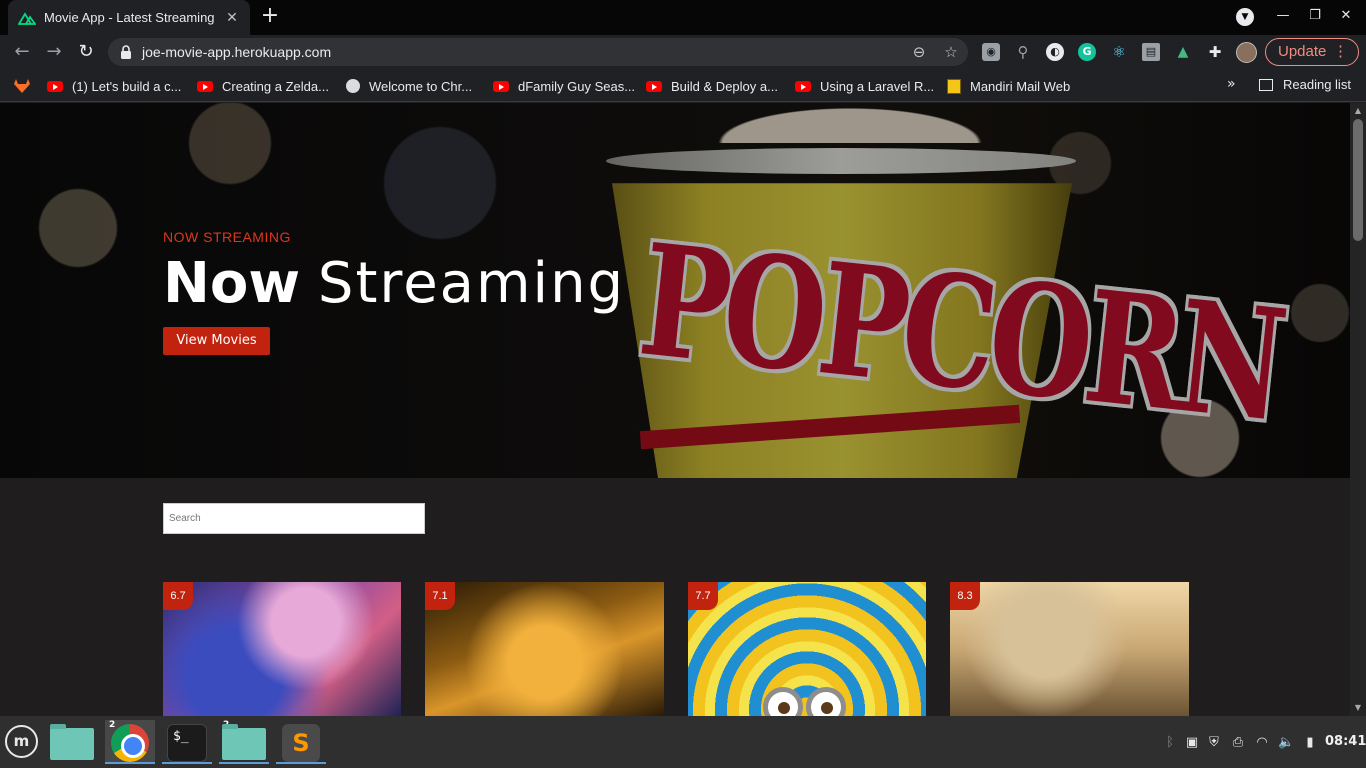  I want to click on printer-icon: ⎙, so click(1238, 743).